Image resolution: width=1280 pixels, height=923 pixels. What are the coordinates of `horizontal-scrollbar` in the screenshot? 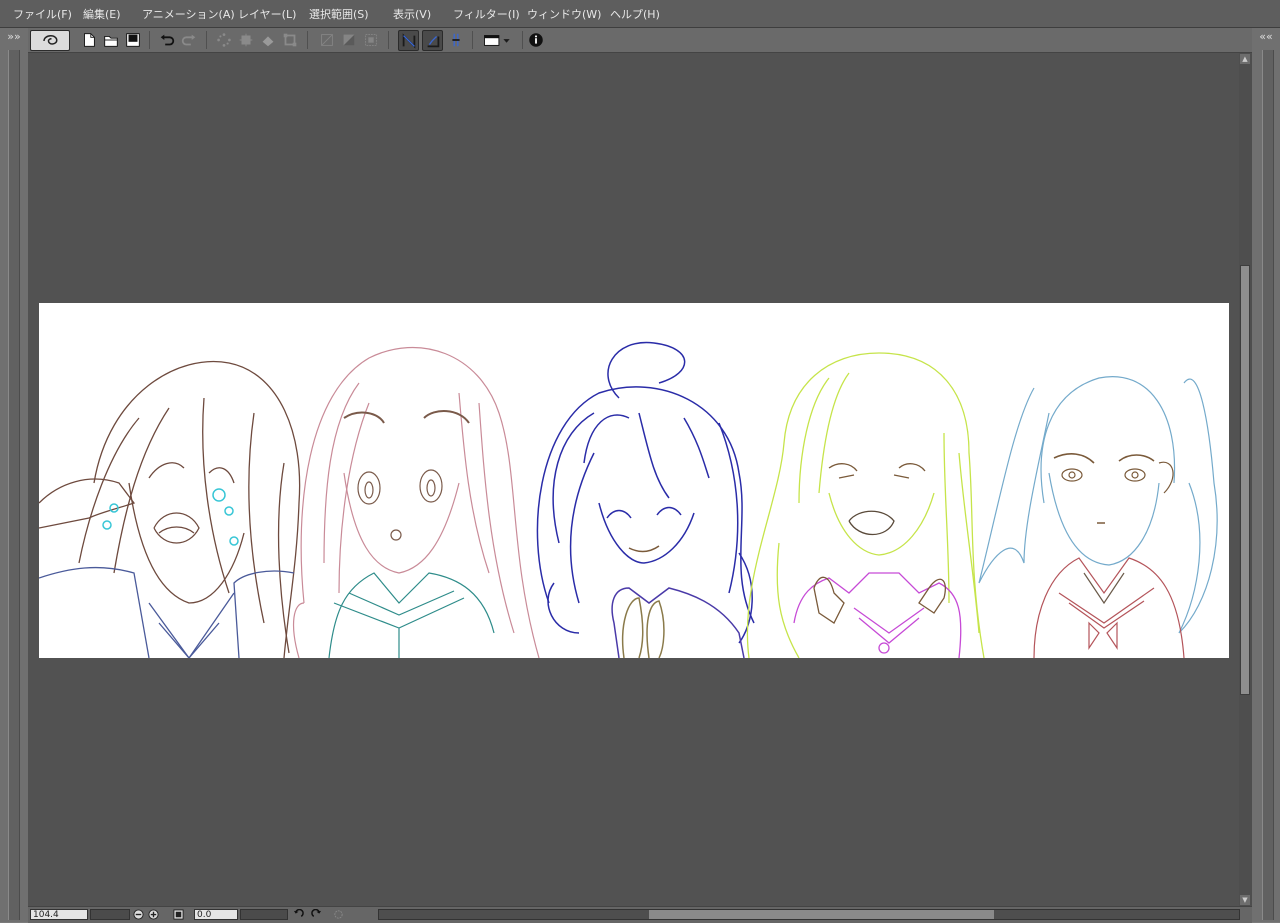 It's located at (809, 914).